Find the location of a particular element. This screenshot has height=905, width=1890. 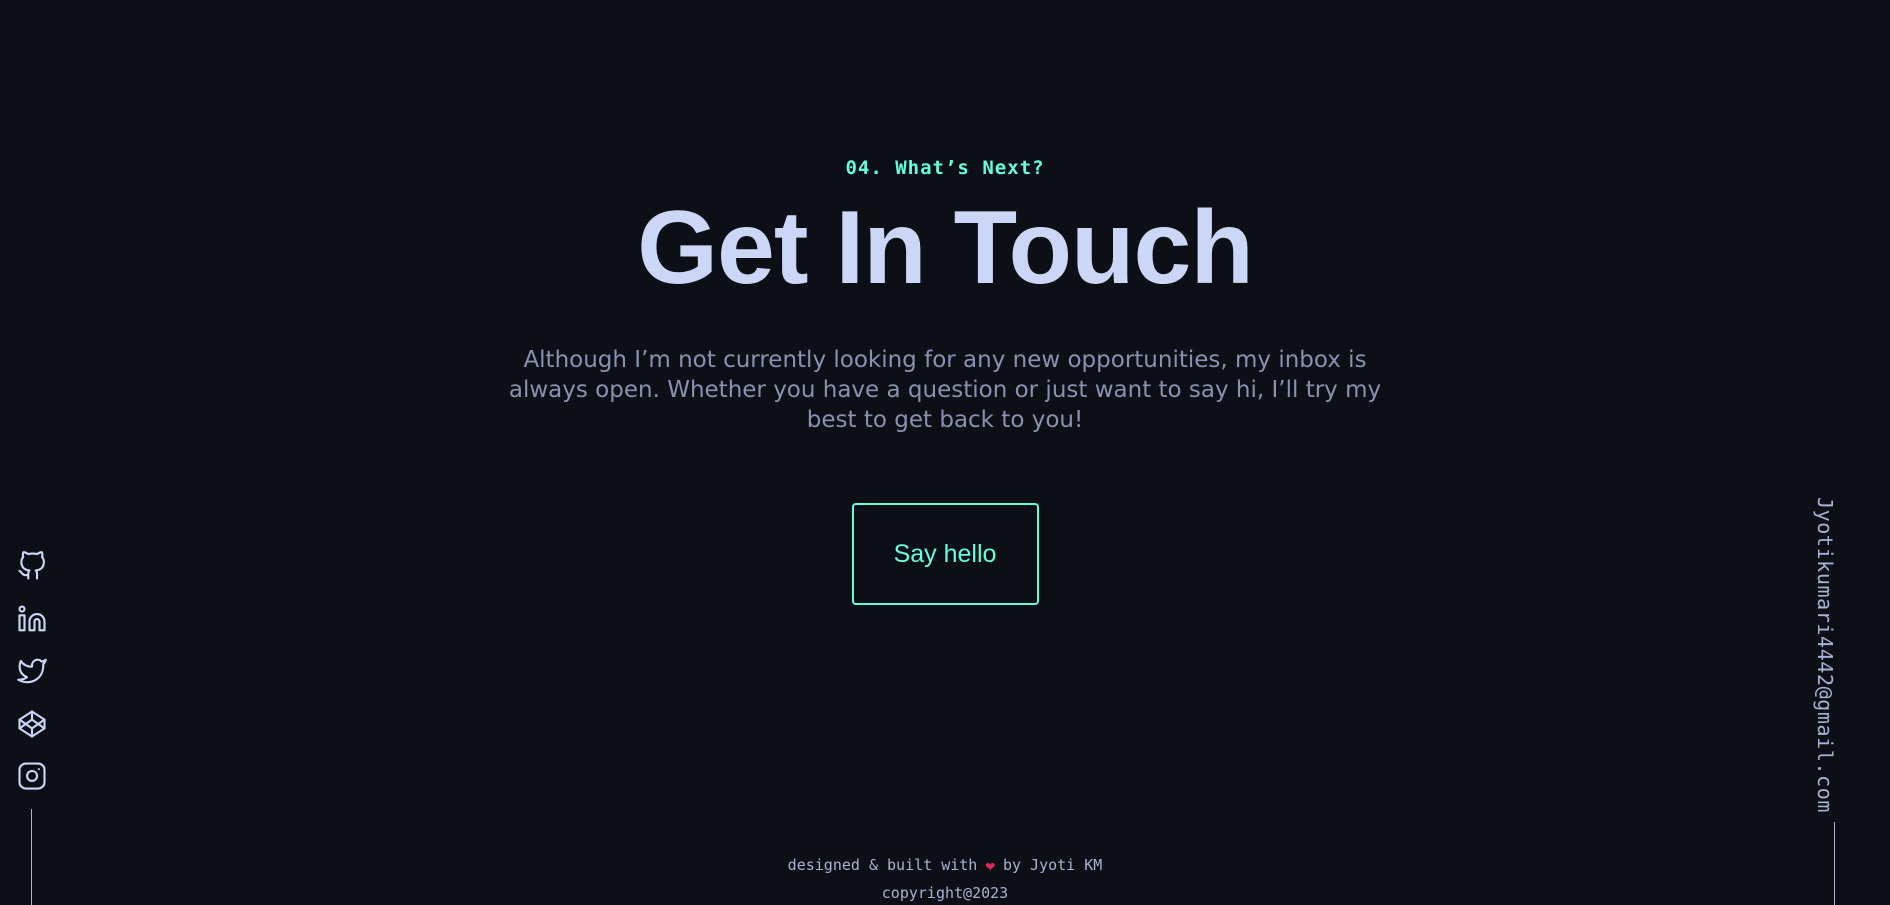

instagram-icon is located at coordinates (32, 776).